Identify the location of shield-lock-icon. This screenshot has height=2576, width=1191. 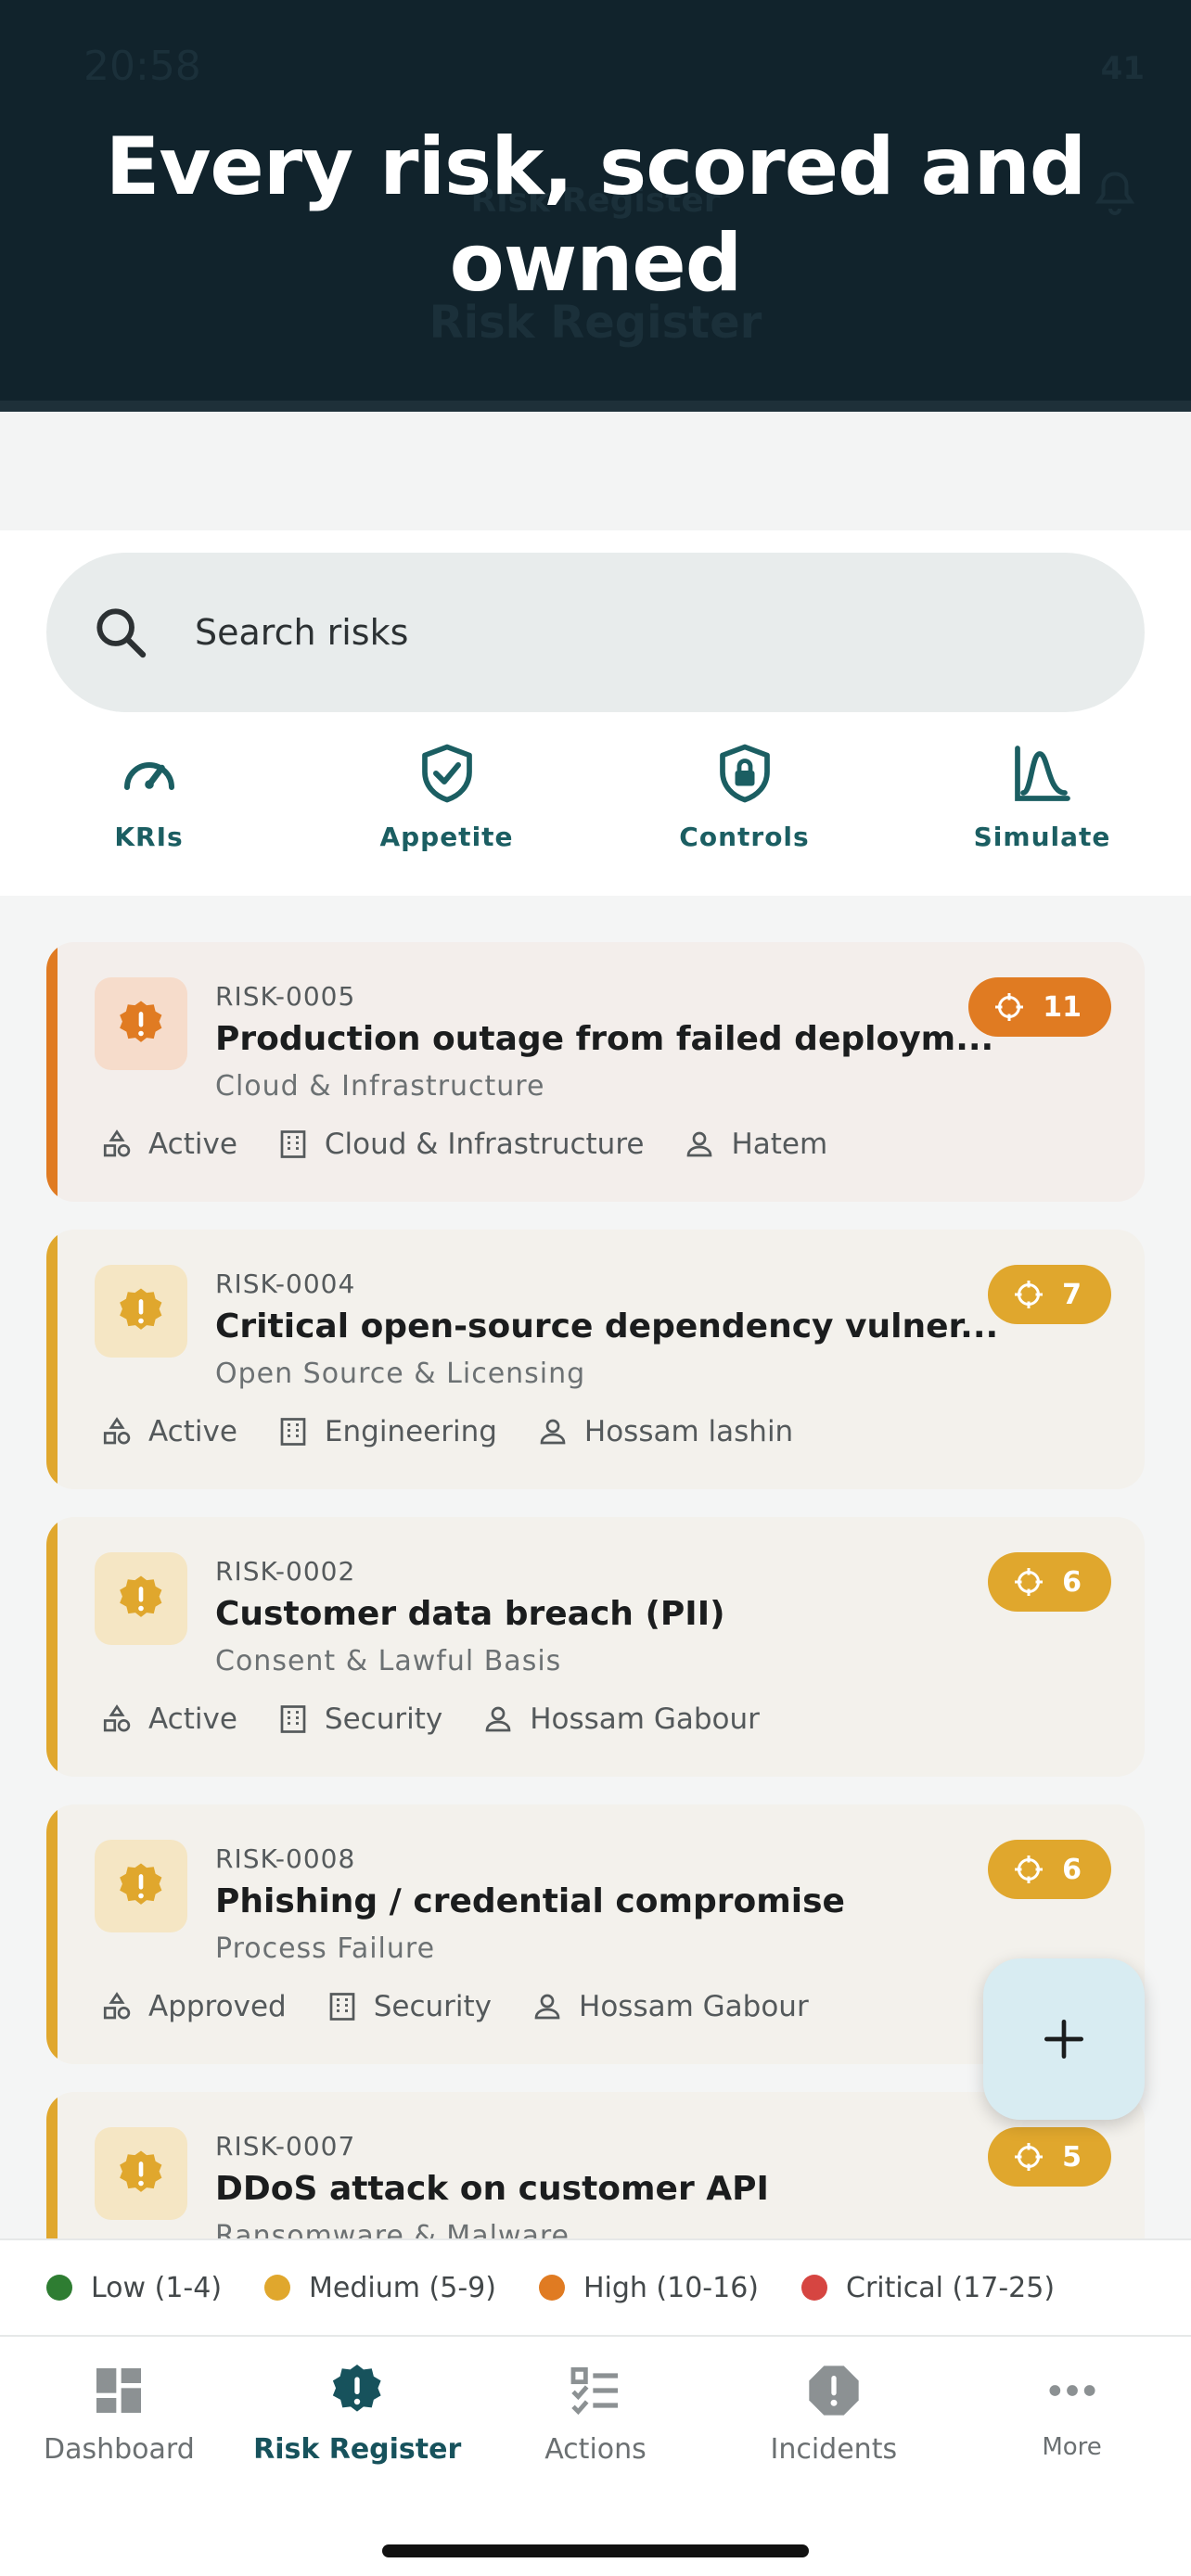
(744, 773).